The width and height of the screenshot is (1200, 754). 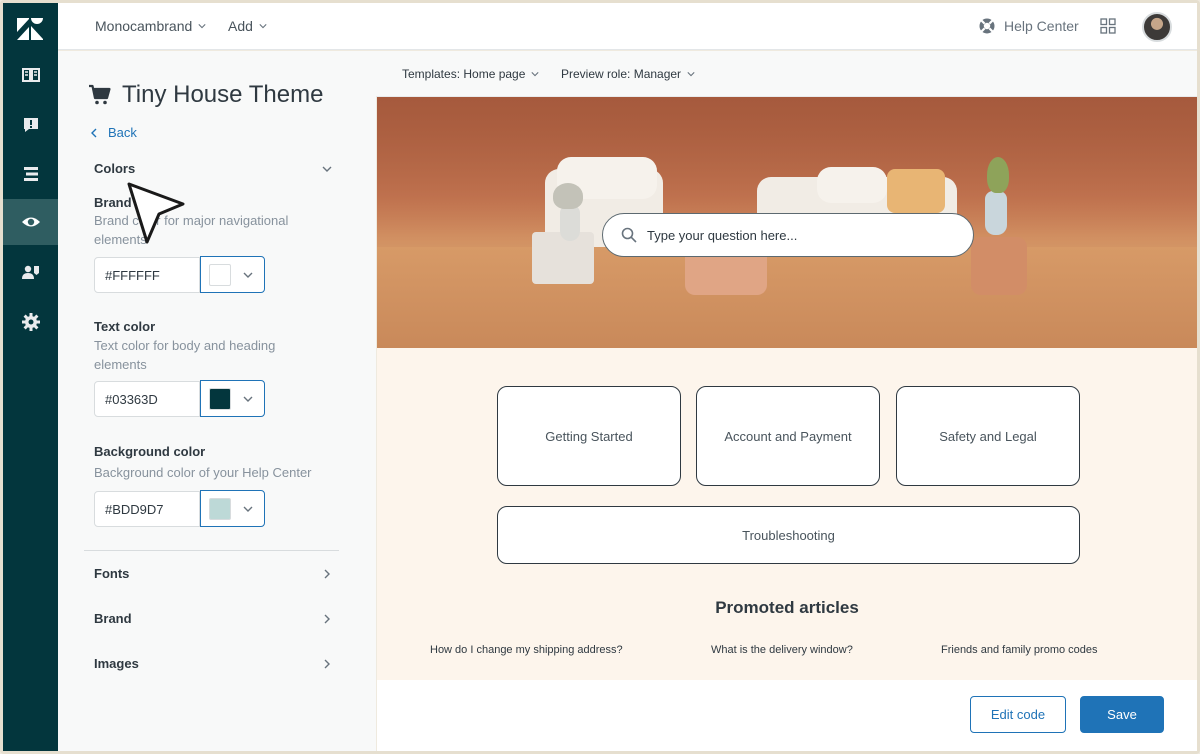 What do you see at coordinates (203, 472) in the screenshot?
I see `background-color-description: Background color of your Help Center` at bounding box center [203, 472].